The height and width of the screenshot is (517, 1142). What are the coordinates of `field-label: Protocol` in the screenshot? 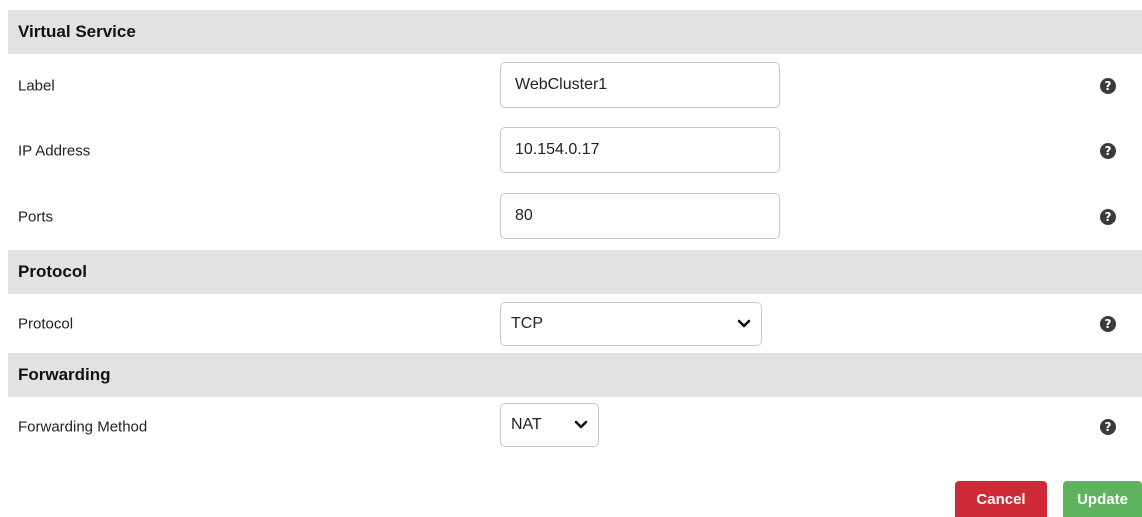 It's located at (46, 323).